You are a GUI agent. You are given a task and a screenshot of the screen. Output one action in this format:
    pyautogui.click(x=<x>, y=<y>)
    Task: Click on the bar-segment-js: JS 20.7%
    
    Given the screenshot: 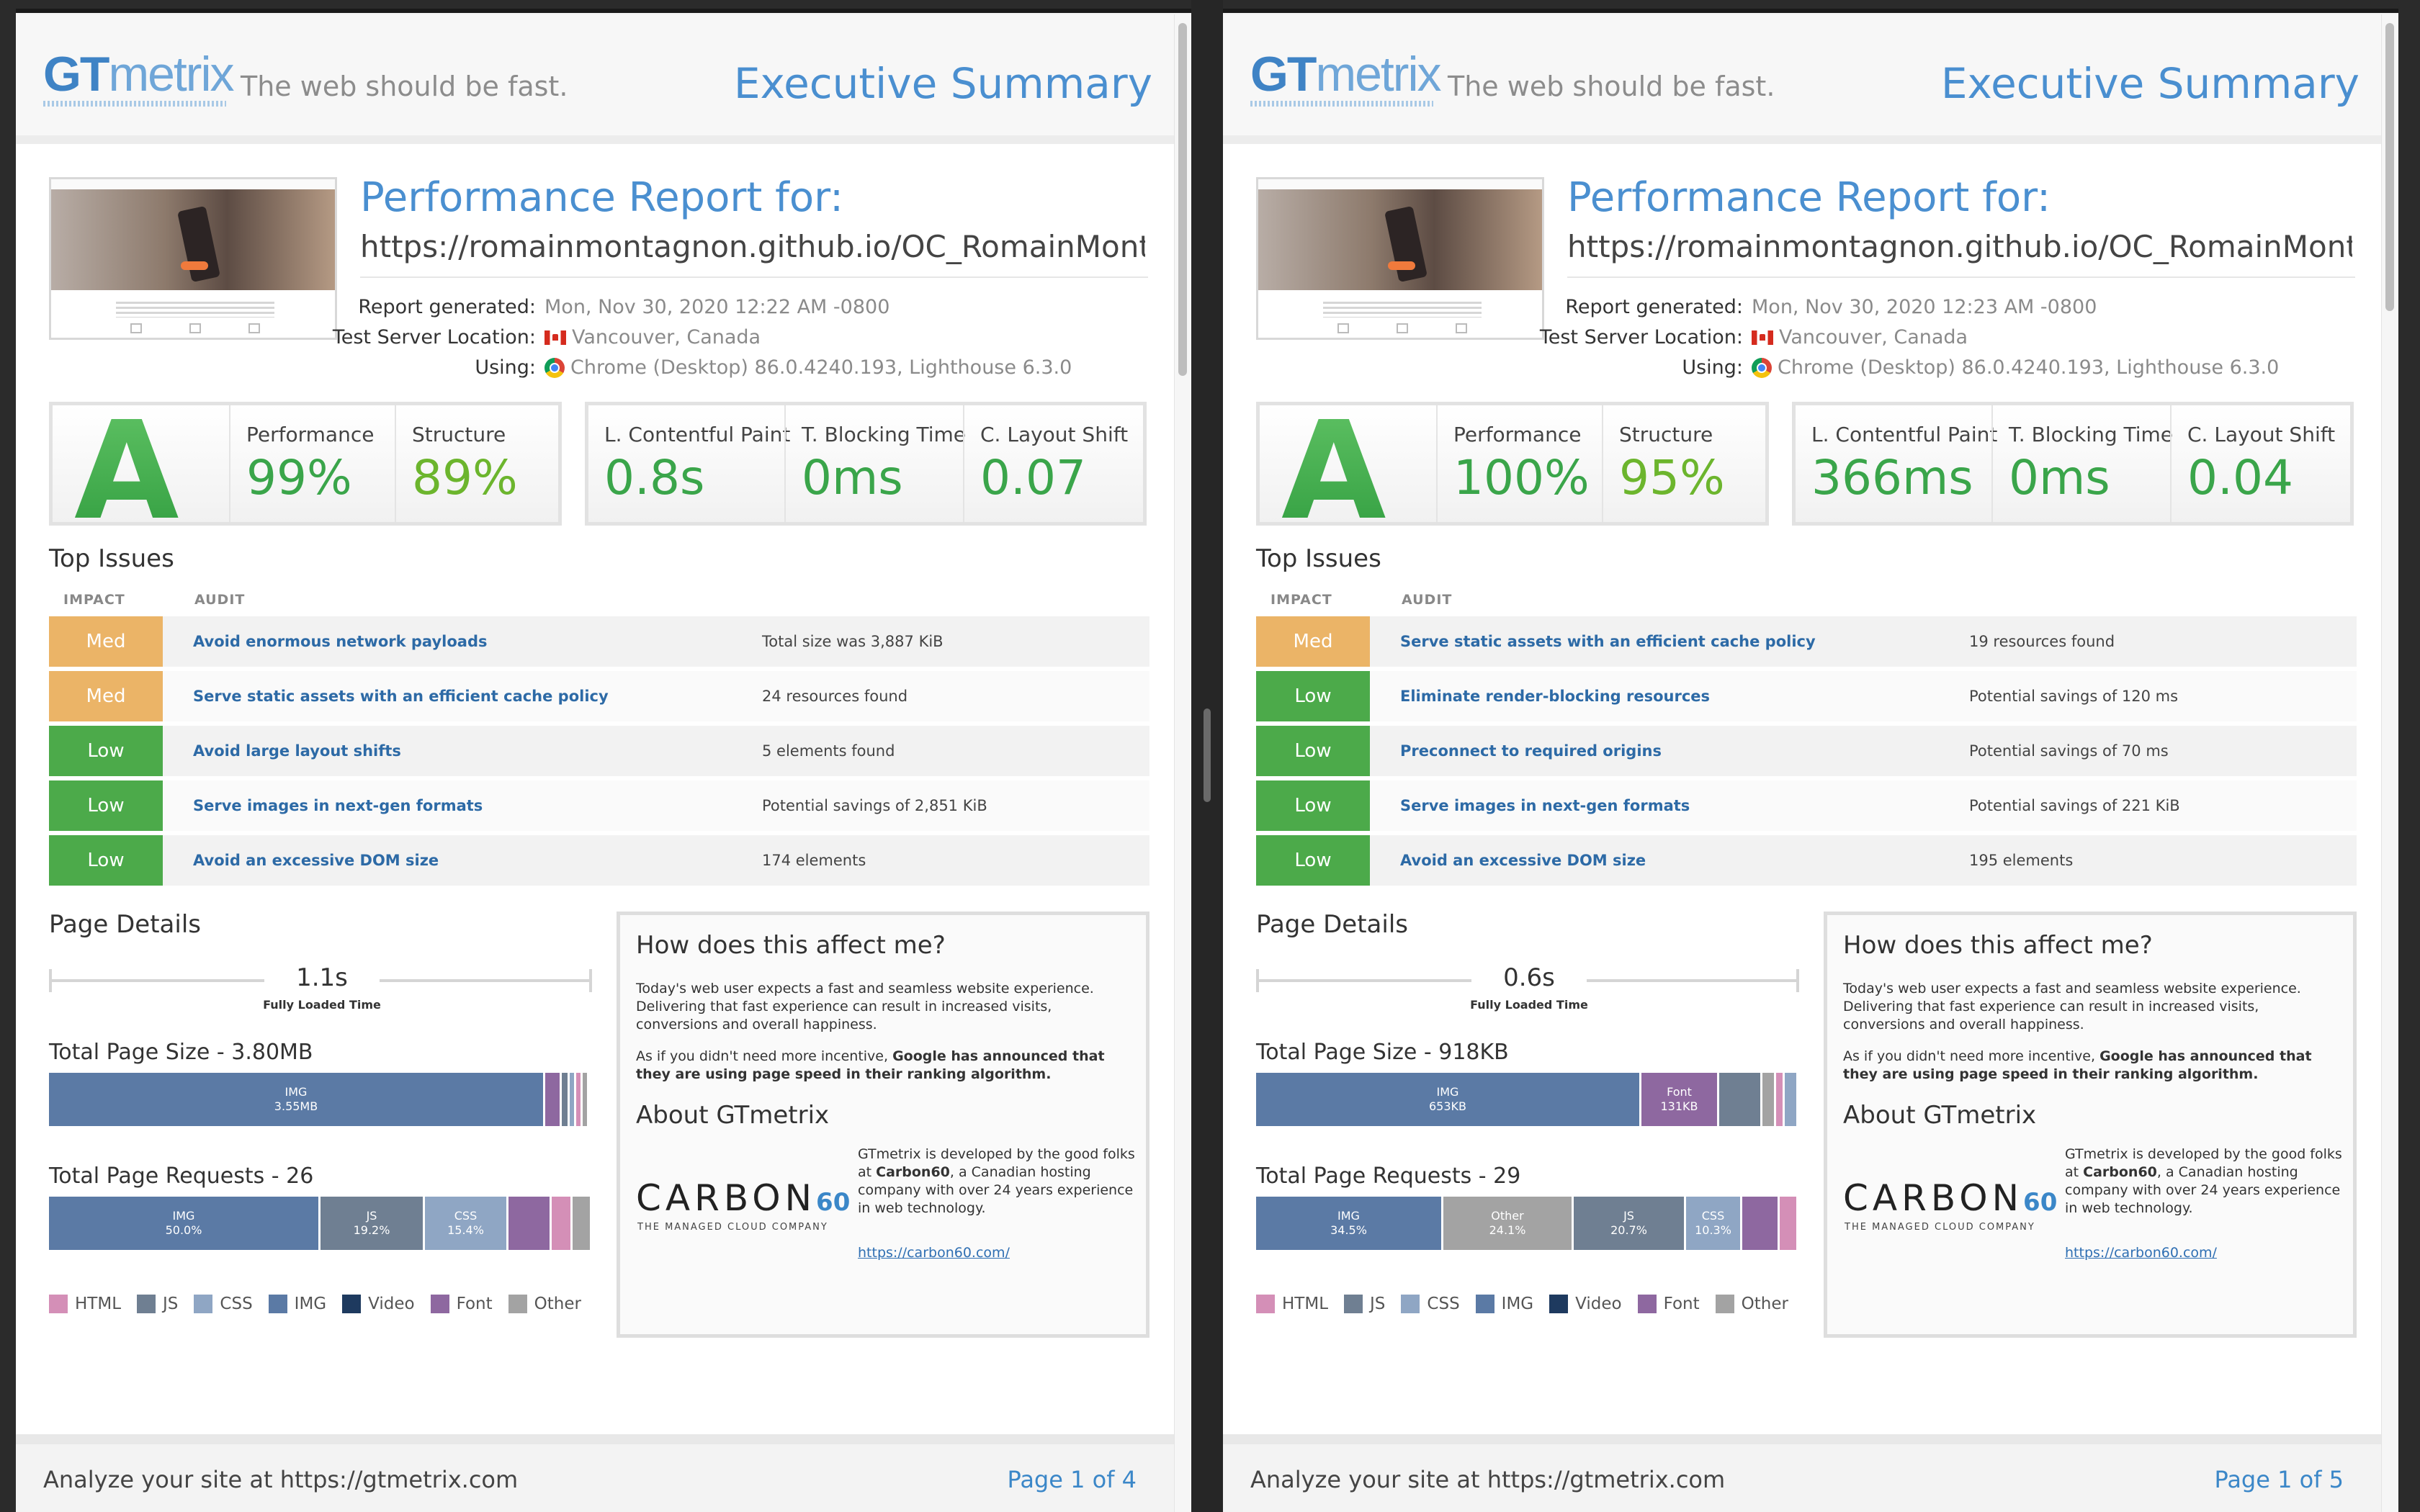 What is the action you would take?
    pyautogui.click(x=1629, y=1223)
    